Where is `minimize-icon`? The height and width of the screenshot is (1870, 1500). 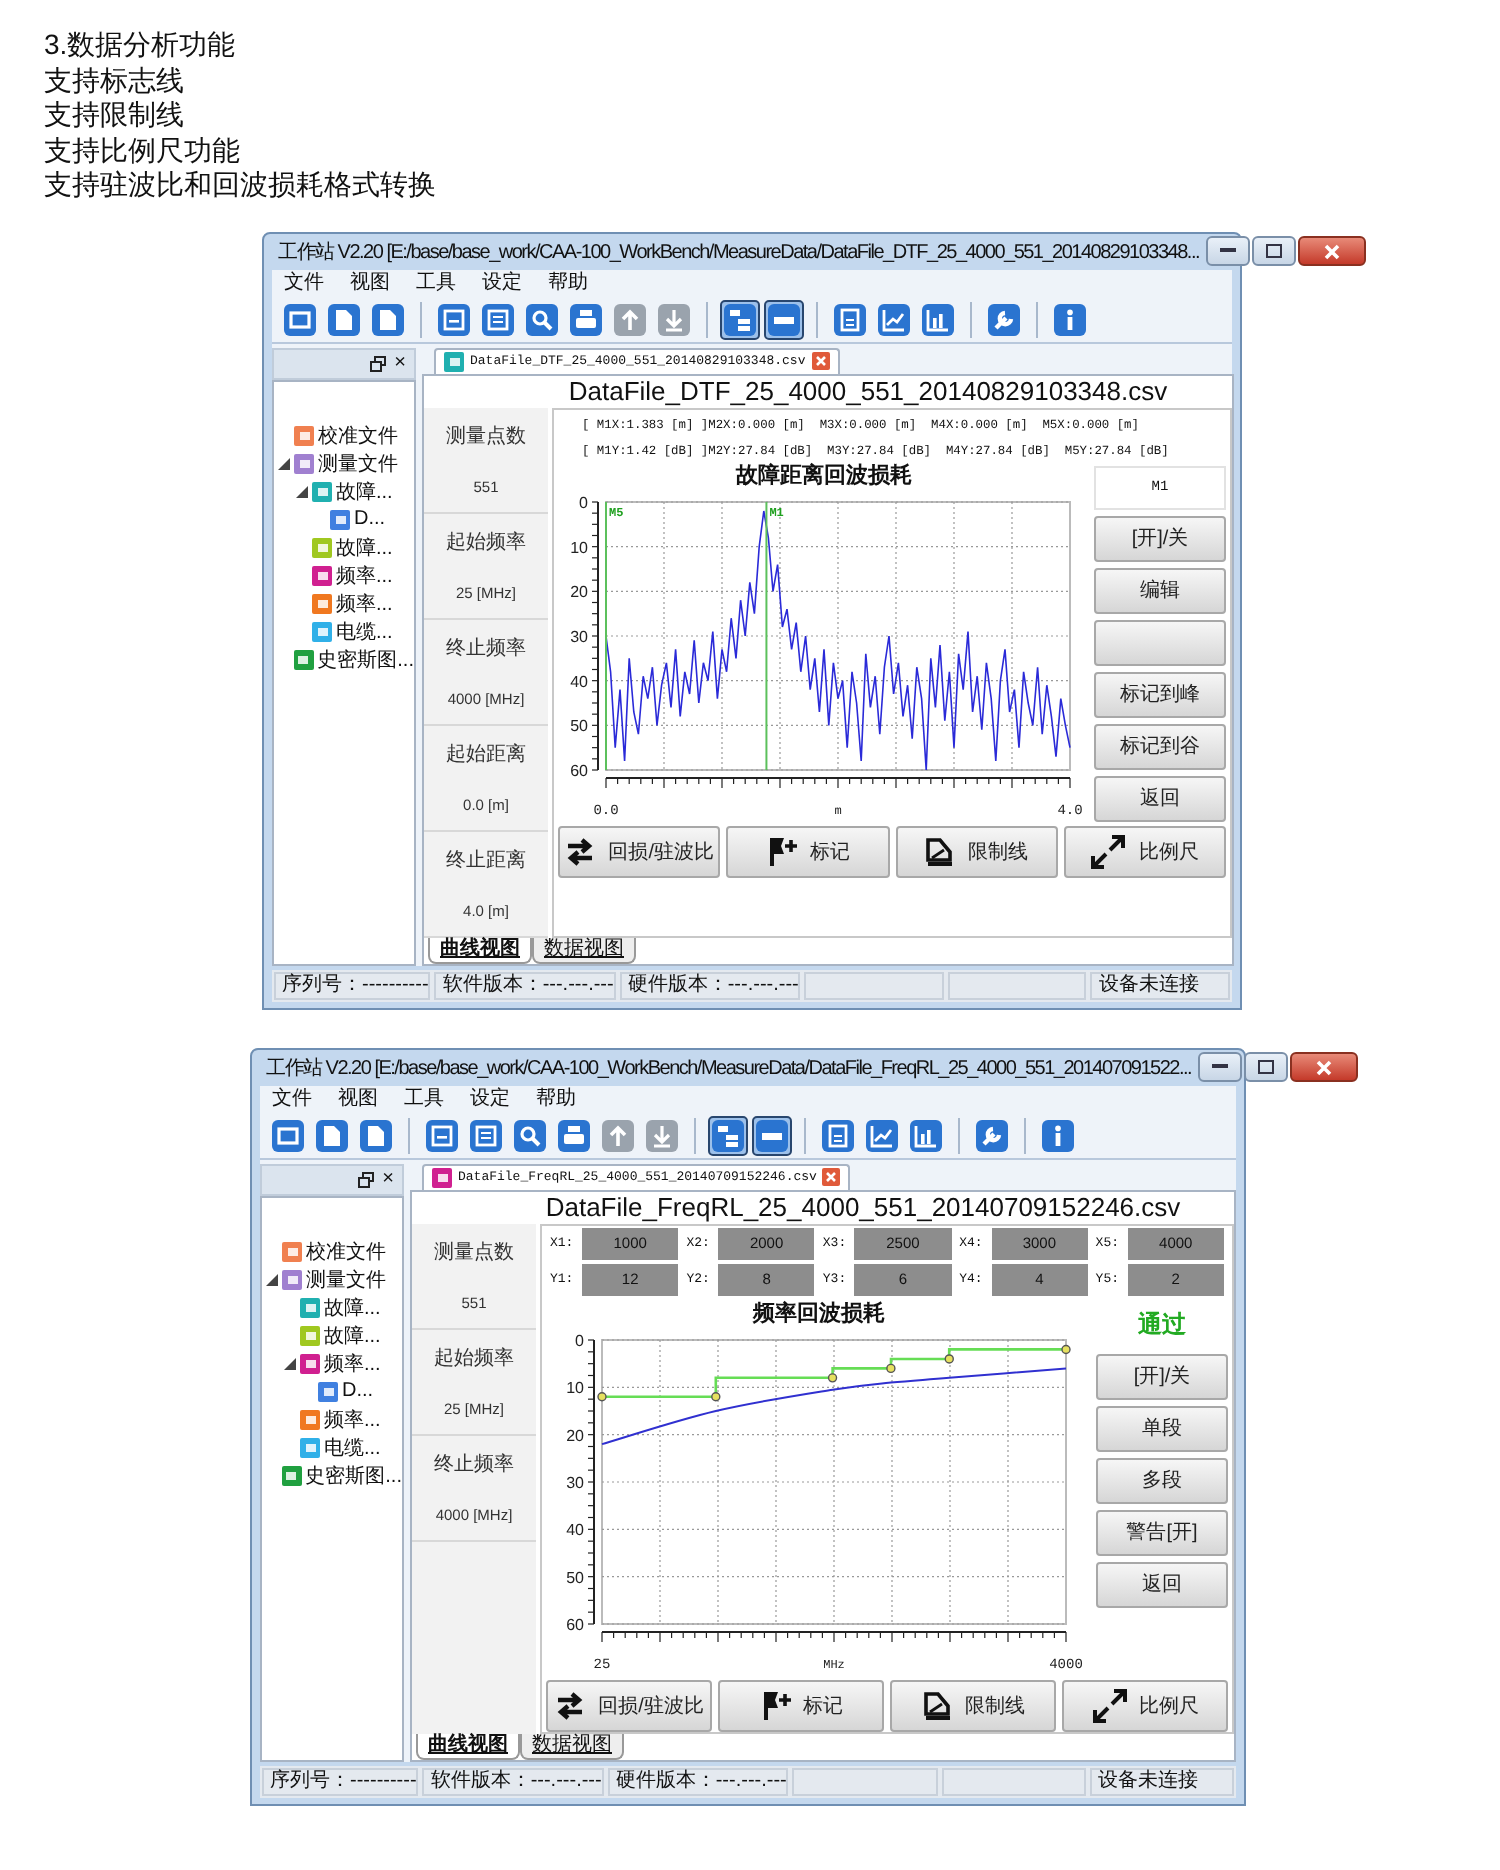
minimize-icon is located at coordinates (1227, 251).